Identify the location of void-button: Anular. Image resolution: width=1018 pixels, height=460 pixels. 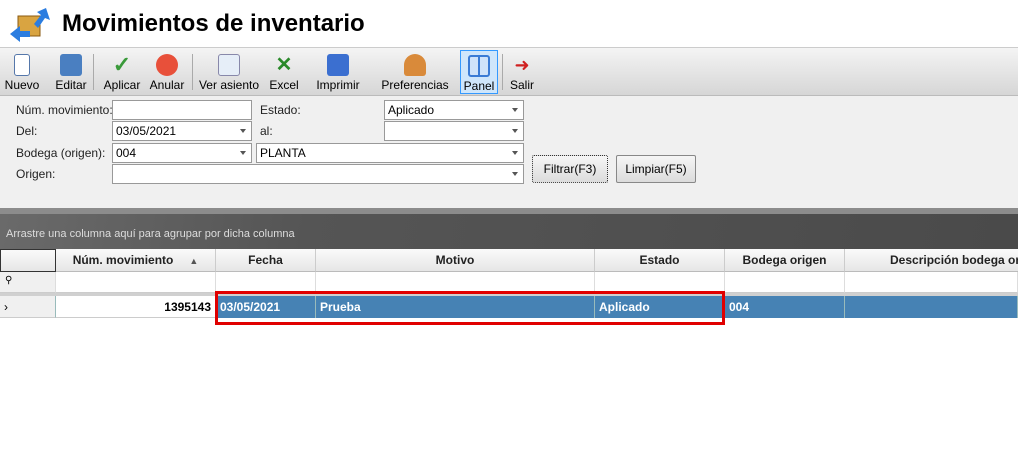
(167, 72).